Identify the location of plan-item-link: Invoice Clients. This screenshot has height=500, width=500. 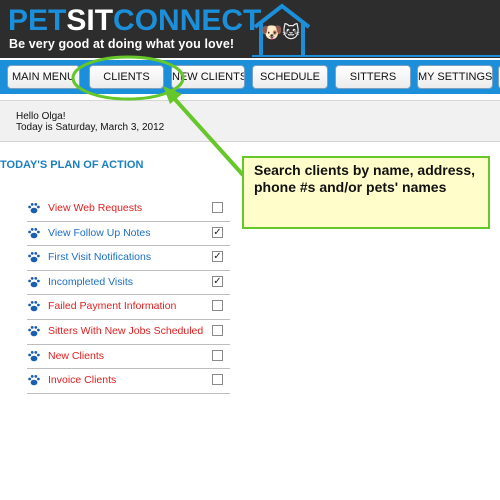
(82, 380).